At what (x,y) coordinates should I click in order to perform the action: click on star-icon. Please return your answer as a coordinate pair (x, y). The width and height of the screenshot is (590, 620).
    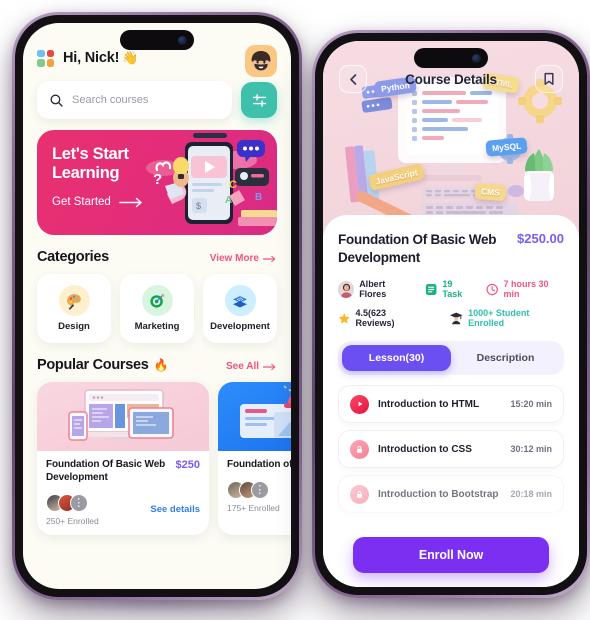
    Looking at the image, I should click on (344, 318).